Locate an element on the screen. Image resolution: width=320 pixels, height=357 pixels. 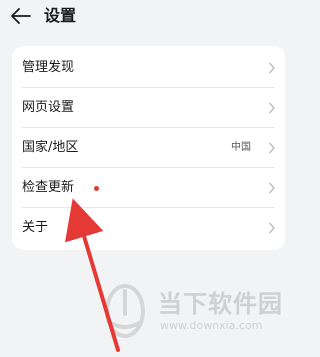
settings-row-country-region: 国家/地区 中国 is located at coordinates (148, 148).